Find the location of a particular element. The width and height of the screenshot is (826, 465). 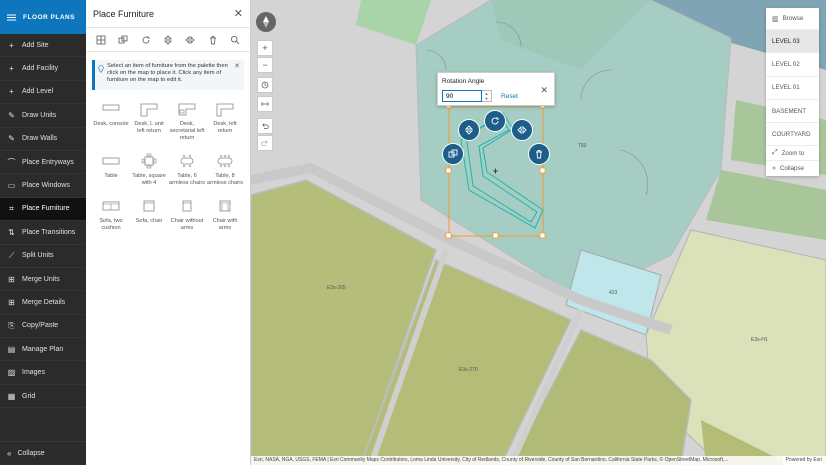

nav-item-manage-plan: ▤ Manage Plan is located at coordinates (43, 350).